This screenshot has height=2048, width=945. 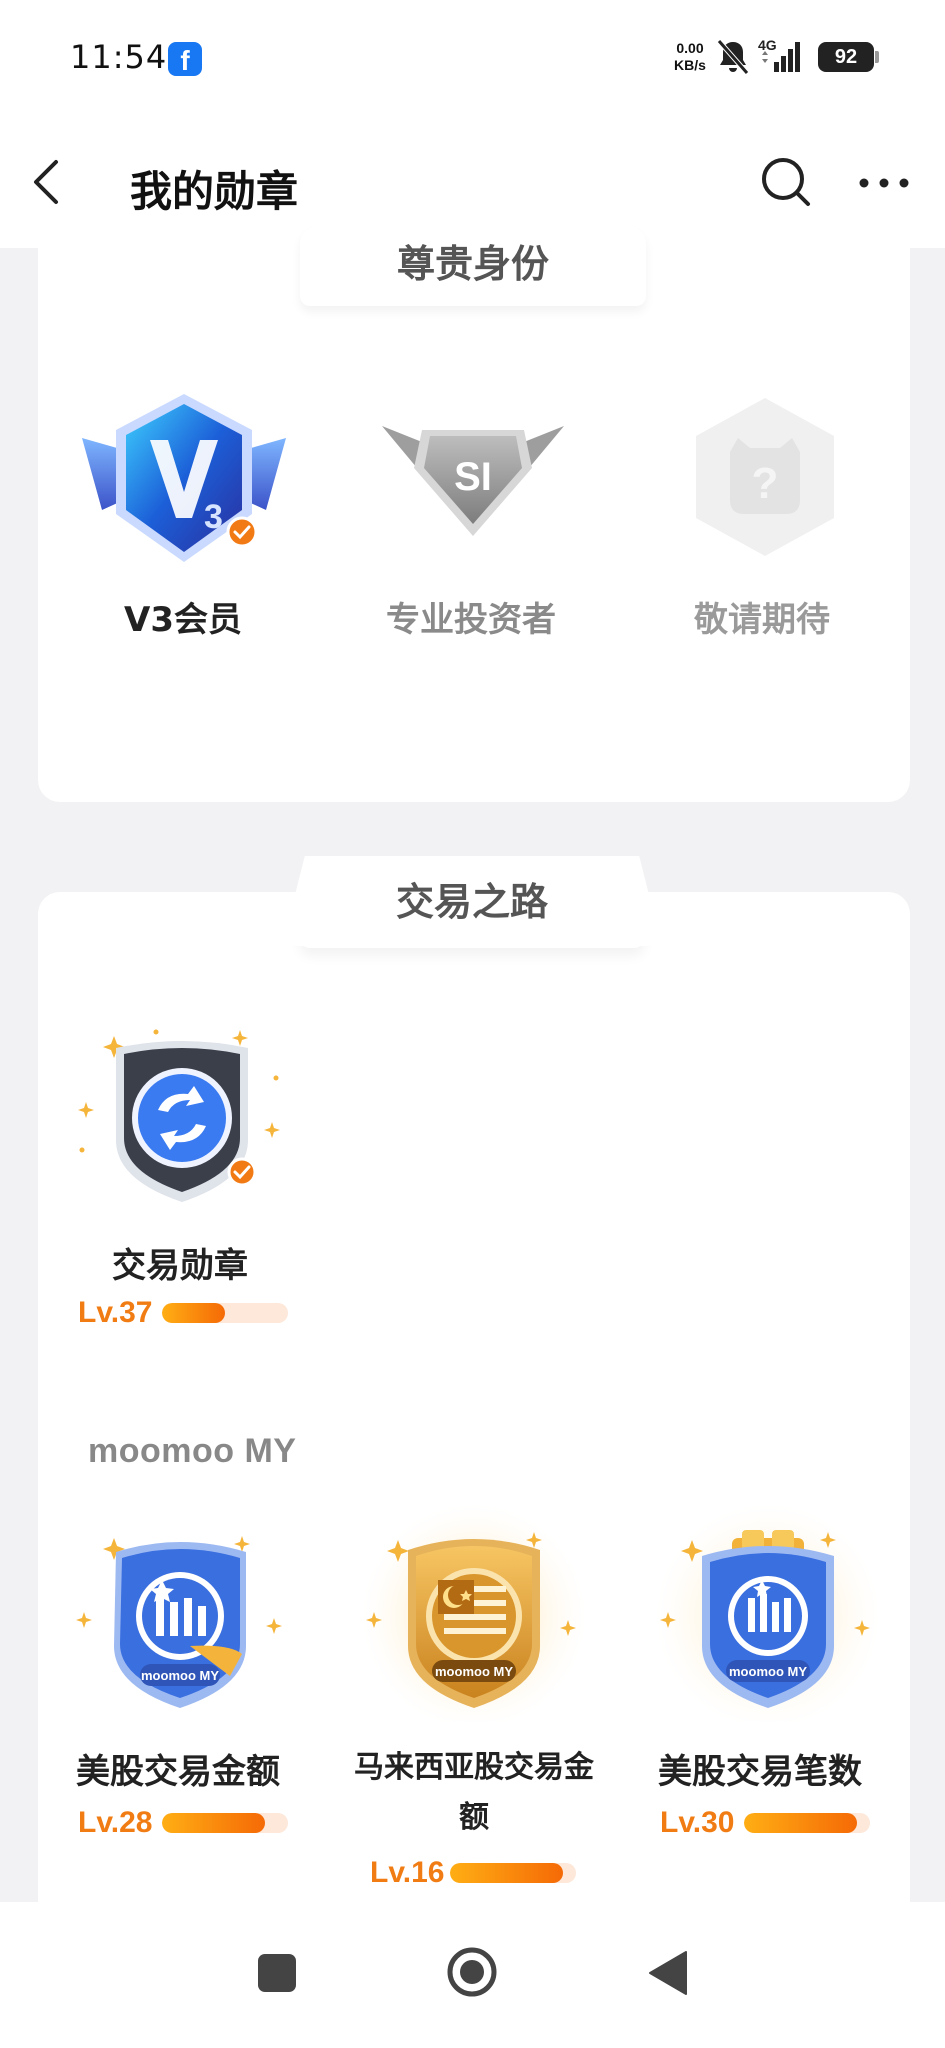 I want to click on notifications-off-icon, so click(x=733, y=57).